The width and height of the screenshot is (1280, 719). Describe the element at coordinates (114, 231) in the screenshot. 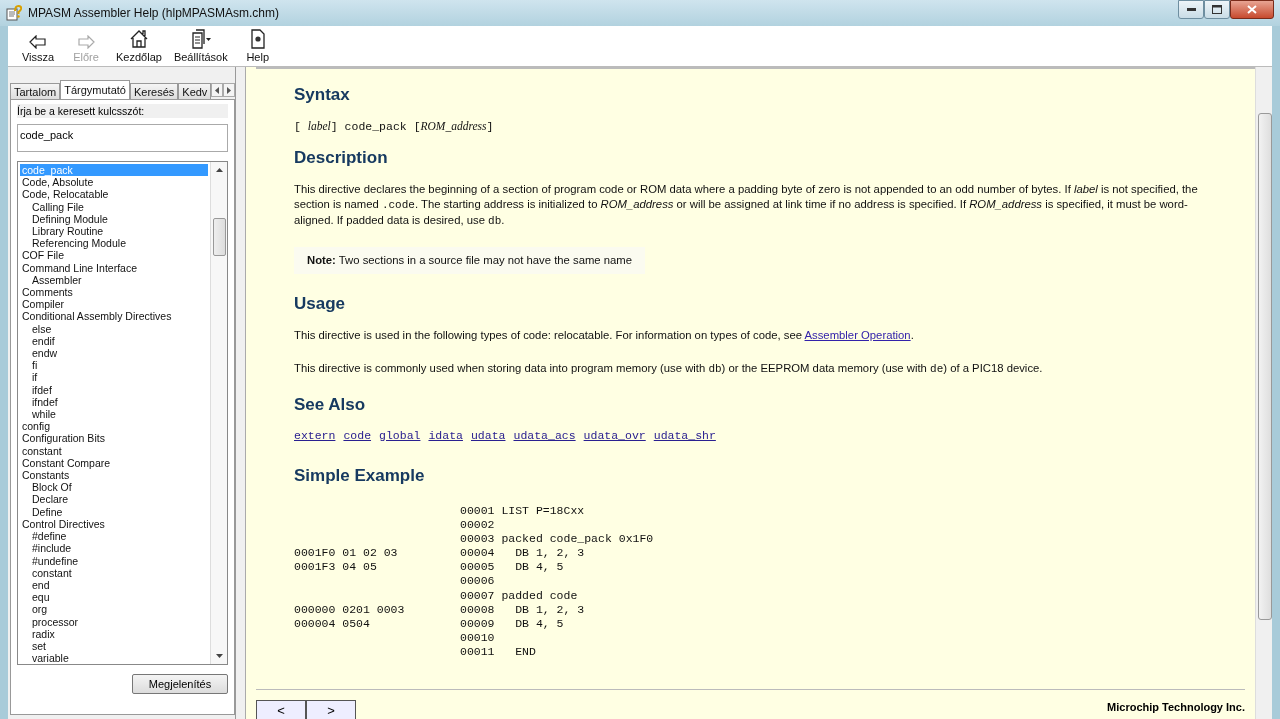

I see `index-item: Library Routine` at that location.